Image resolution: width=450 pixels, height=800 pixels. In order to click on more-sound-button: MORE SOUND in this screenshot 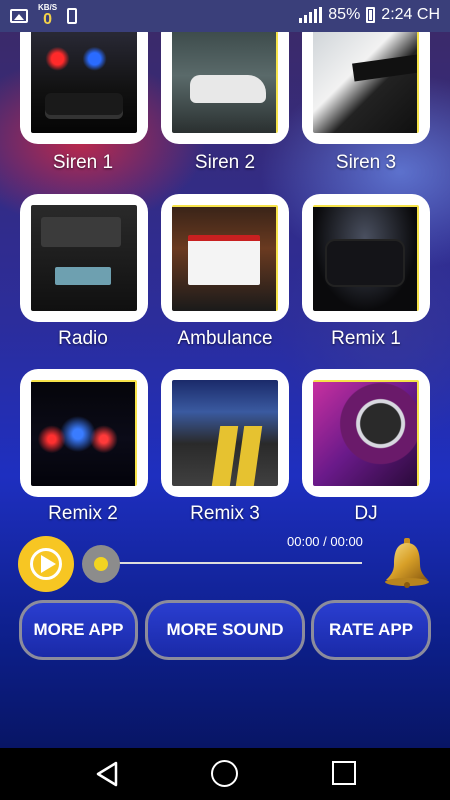, I will do `click(225, 630)`.